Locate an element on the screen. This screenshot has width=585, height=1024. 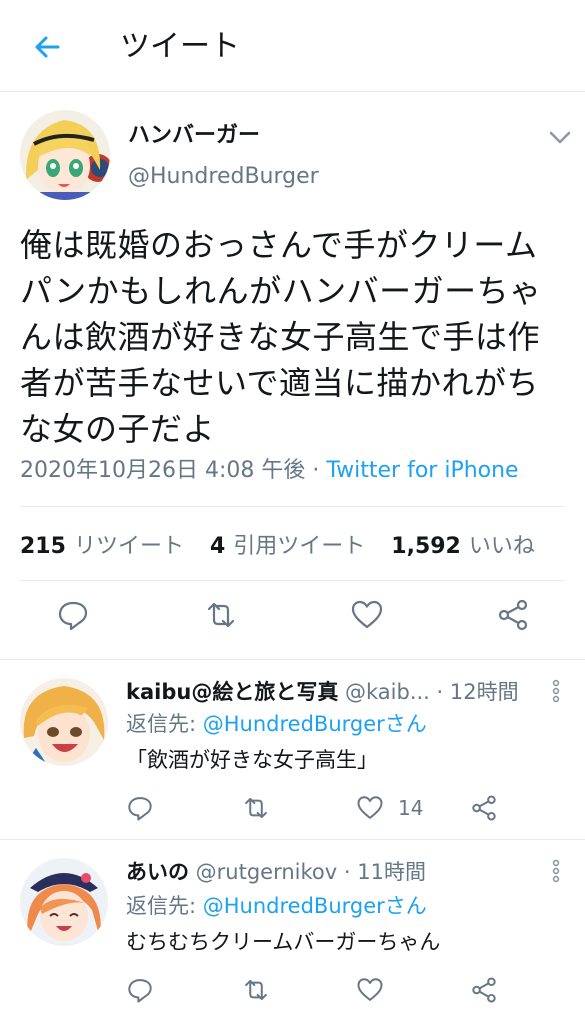
tweet-stats: 215 リツイート 4 引用ツイート 1,592 いいね is located at coordinates (290, 544).